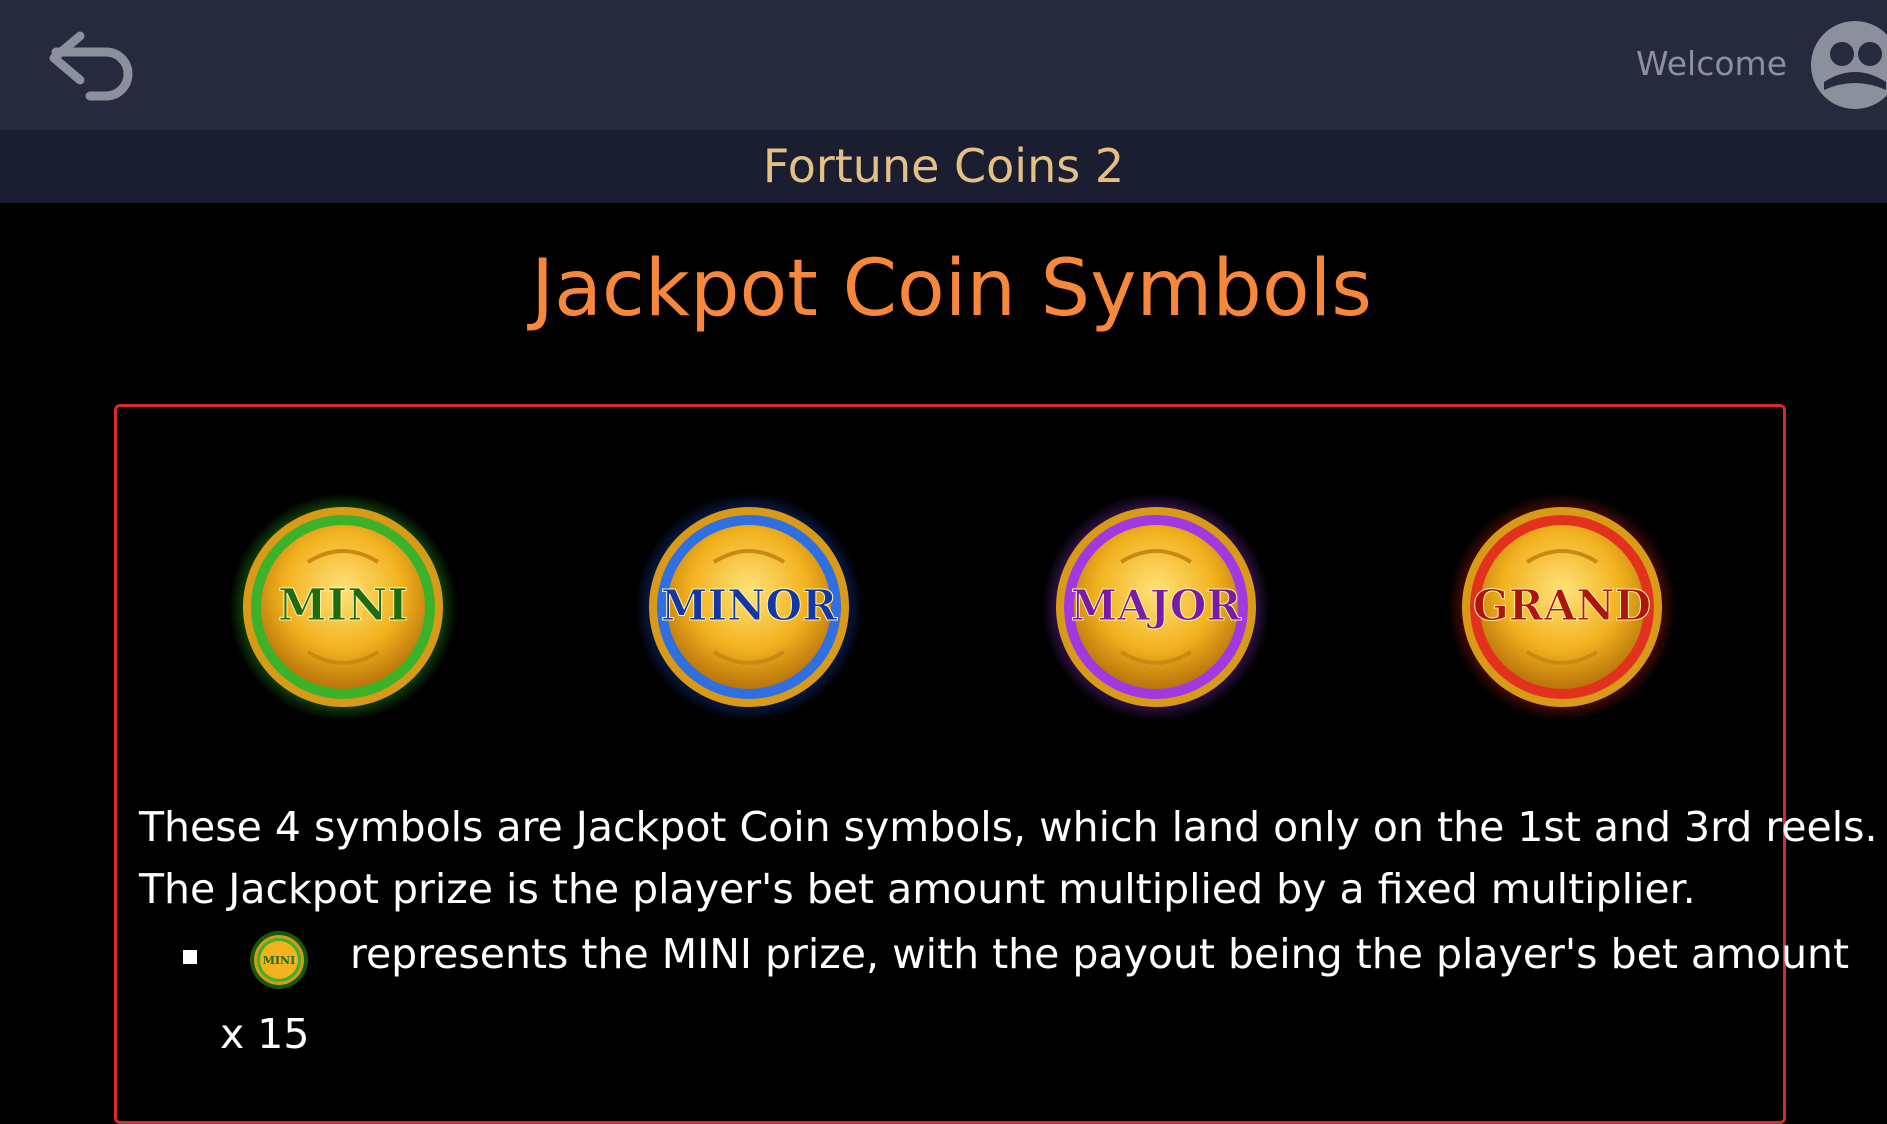 The width and height of the screenshot is (1887, 1124). I want to click on coin-minor-label: MINOR, so click(749, 605).